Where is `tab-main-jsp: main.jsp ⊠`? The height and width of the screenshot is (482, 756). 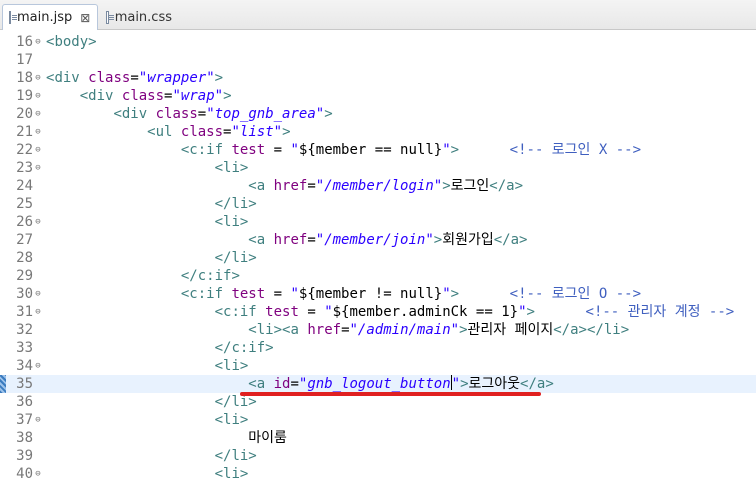
tab-main-jsp: main.jsp ⊠ is located at coordinates (50, 17).